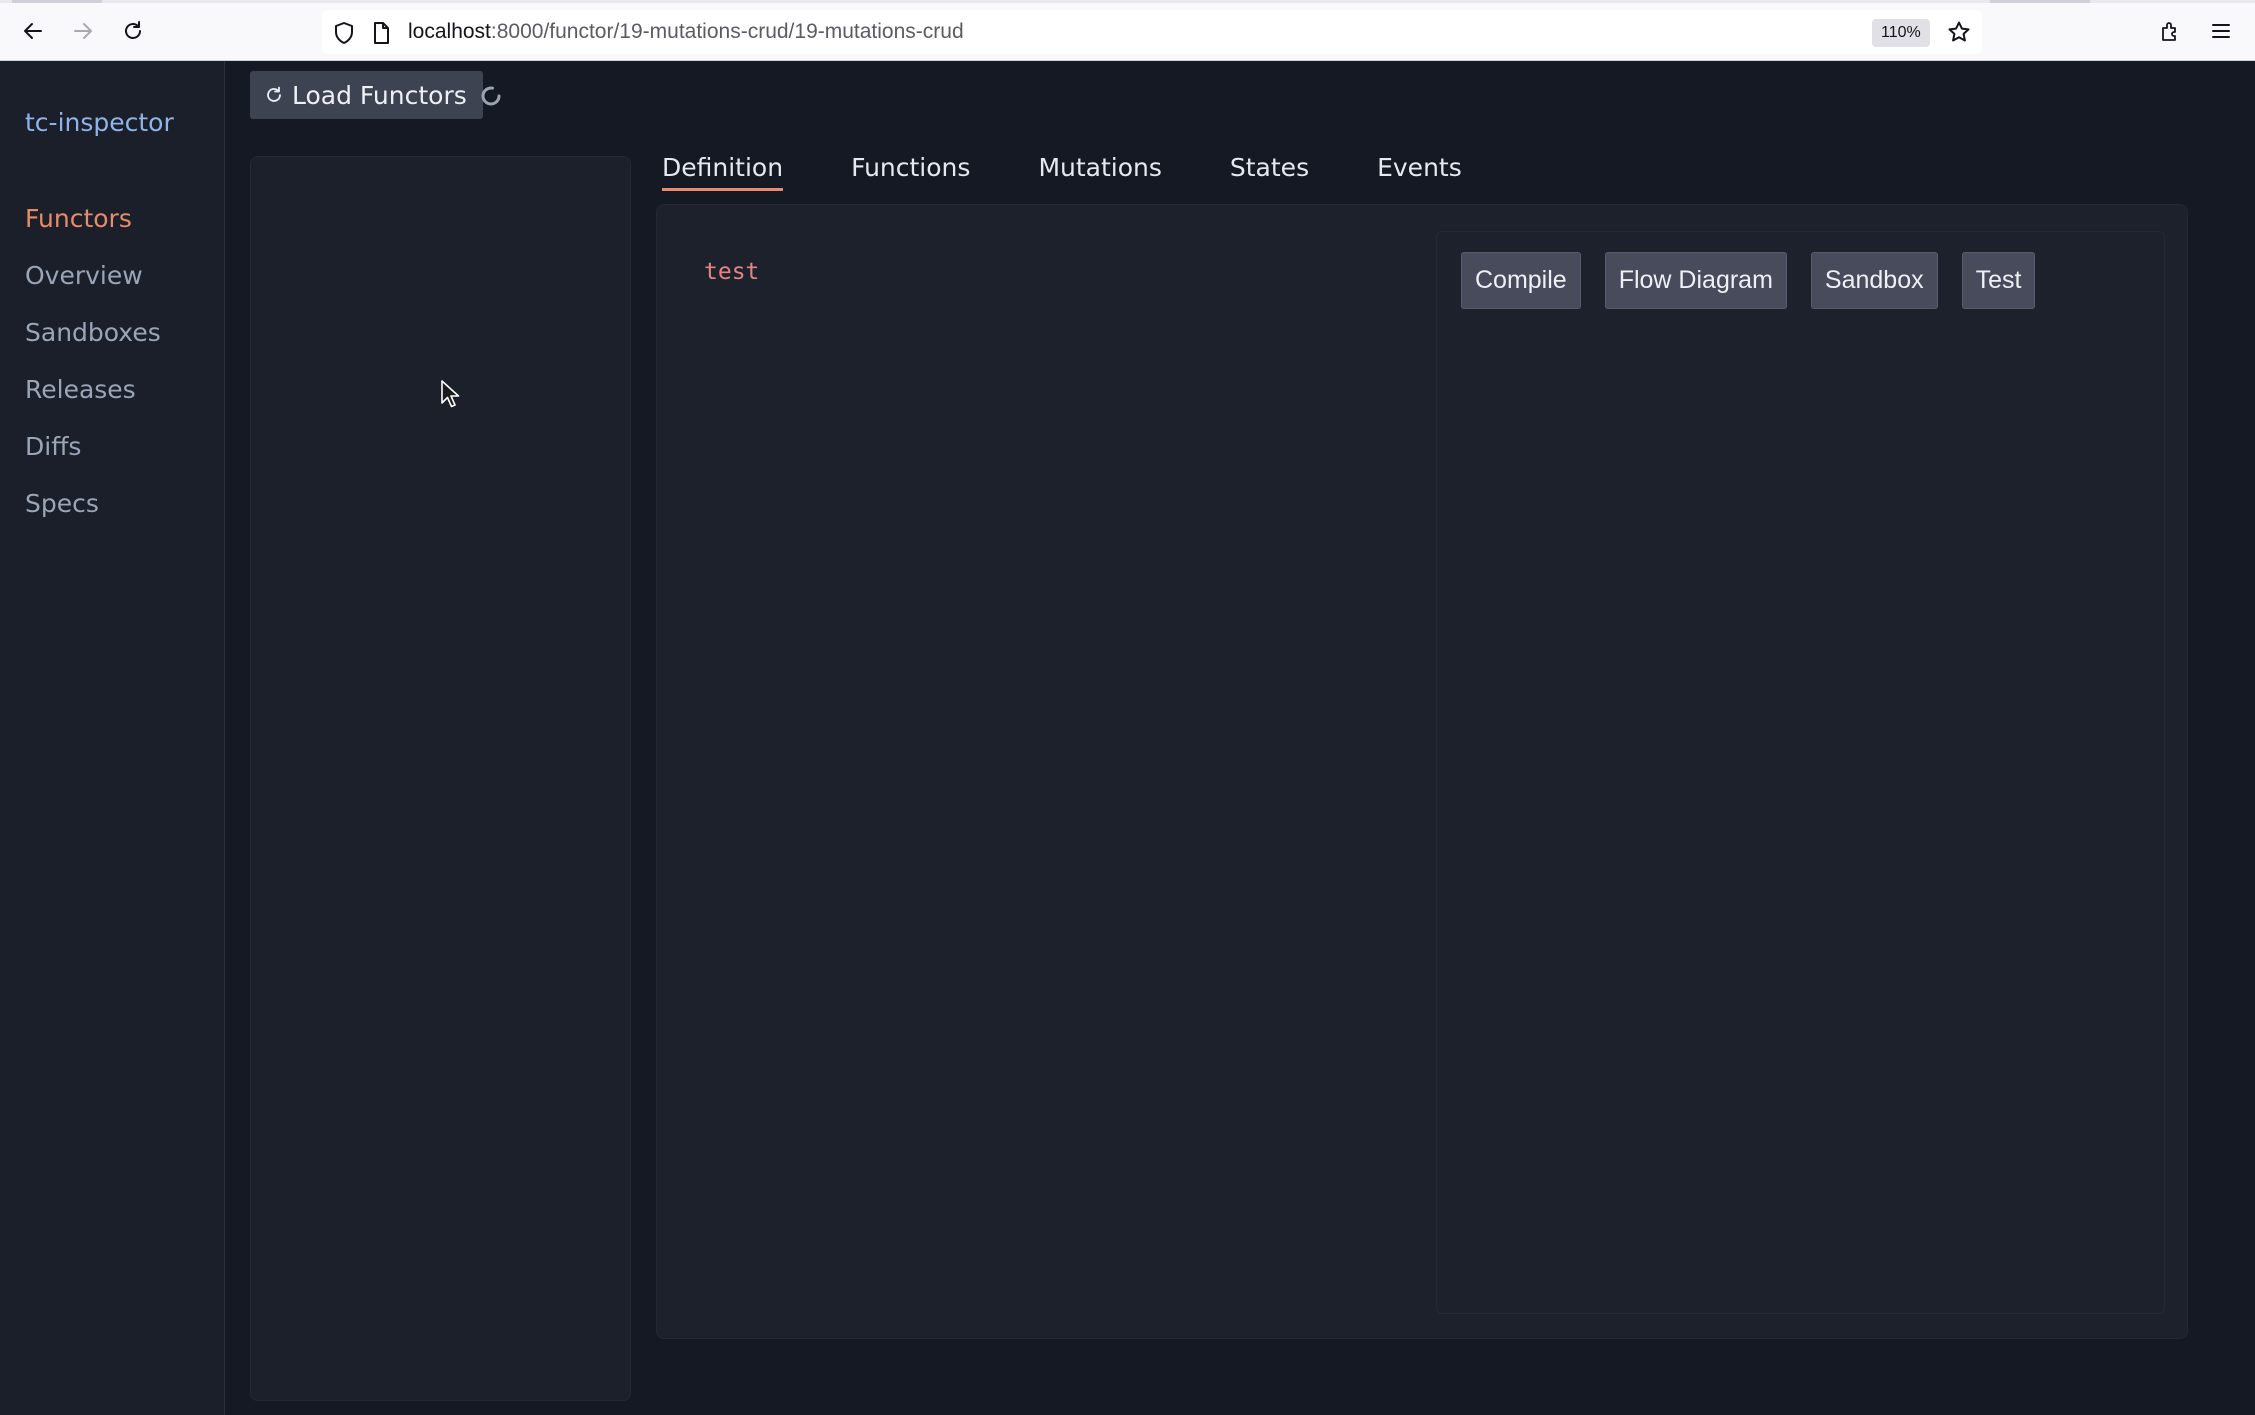  What do you see at coordinates (1521, 280) in the screenshot?
I see `compile-button: Compile` at bounding box center [1521, 280].